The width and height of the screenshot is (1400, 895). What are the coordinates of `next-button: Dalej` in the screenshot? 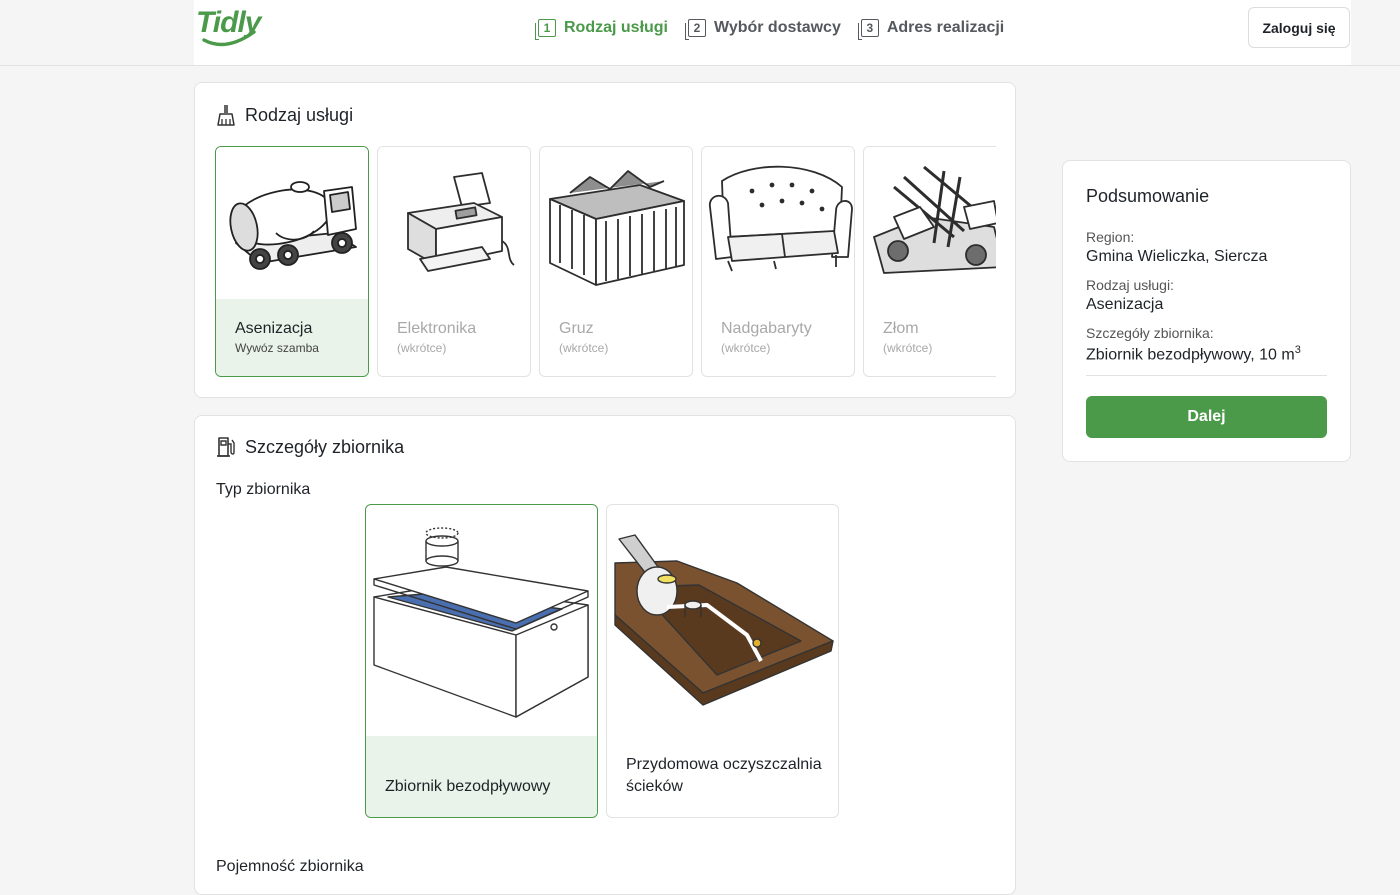 It's located at (1206, 417).